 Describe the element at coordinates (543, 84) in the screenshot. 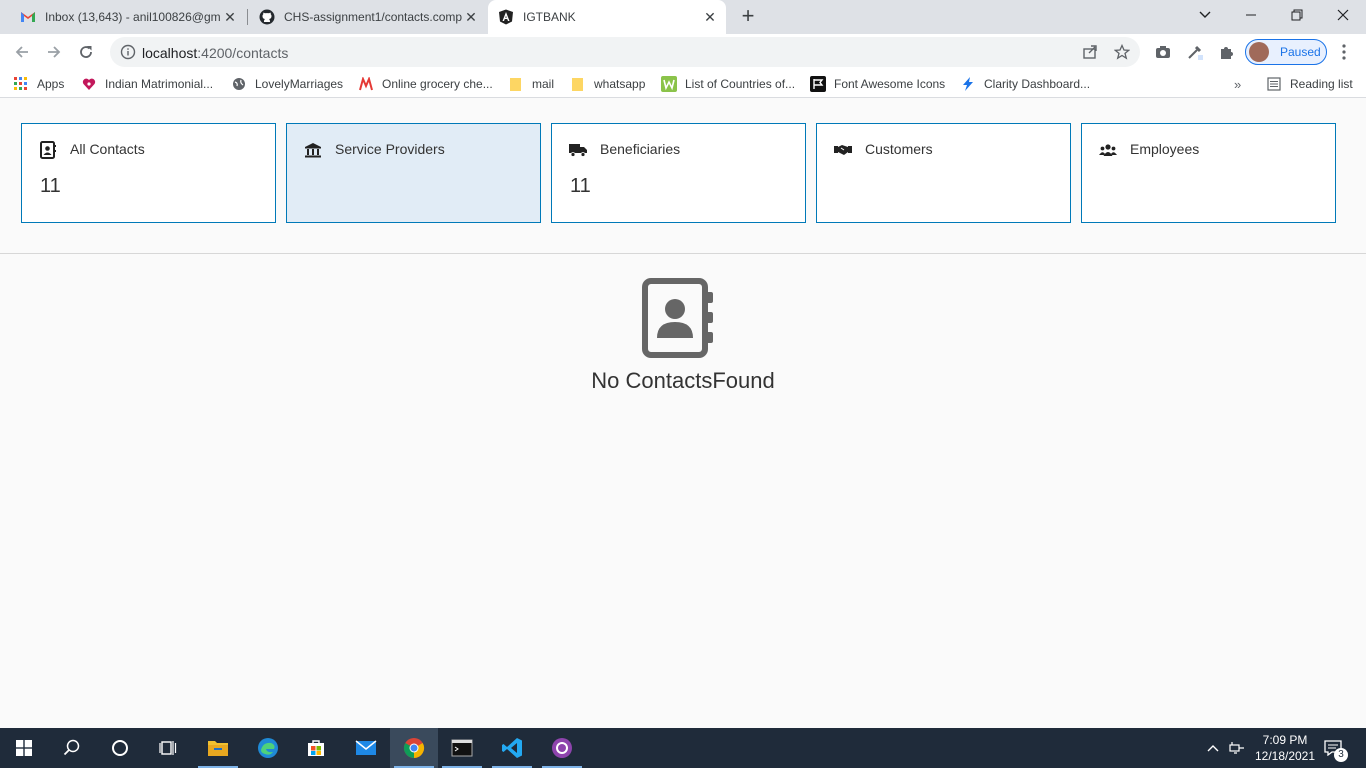

I see `bookmark-label: mail` at that location.